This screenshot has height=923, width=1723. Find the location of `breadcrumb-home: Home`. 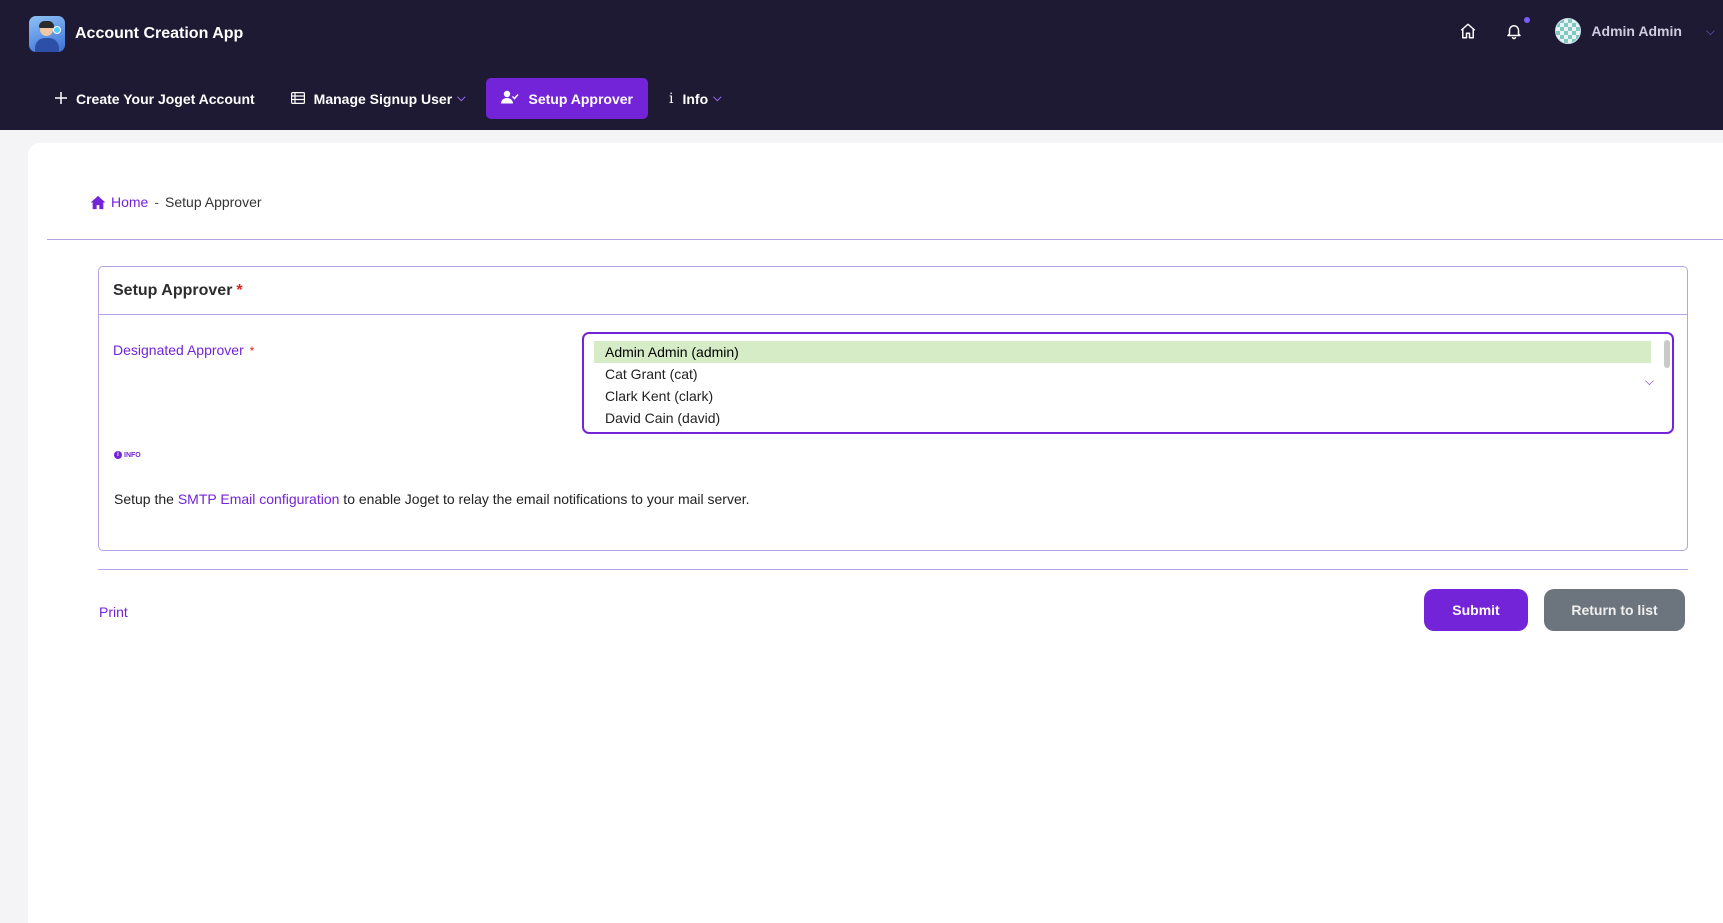

breadcrumb-home: Home is located at coordinates (119, 202).